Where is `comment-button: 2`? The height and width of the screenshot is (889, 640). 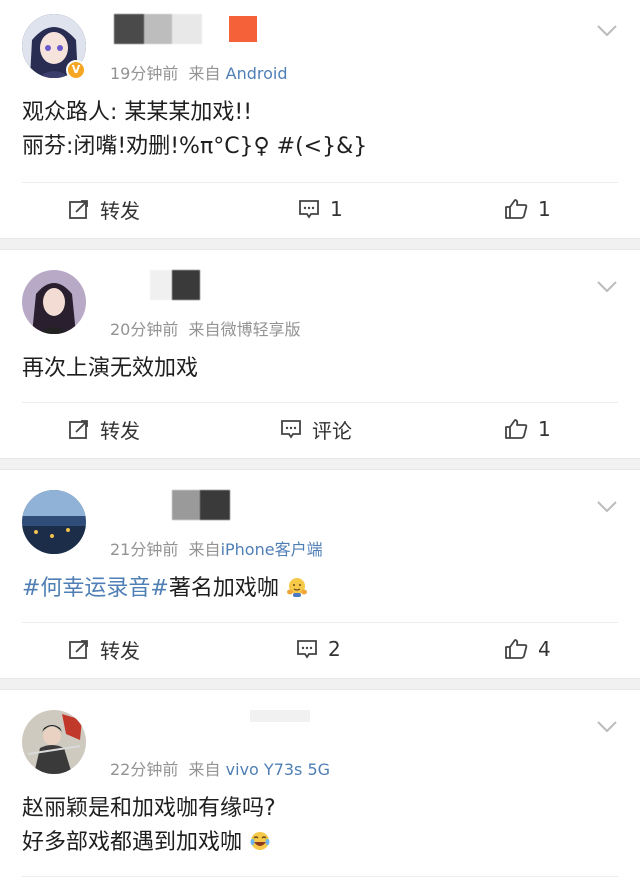
comment-button: 2 is located at coordinates (318, 649).